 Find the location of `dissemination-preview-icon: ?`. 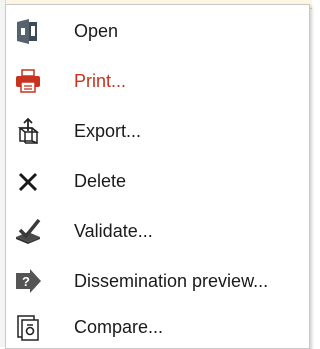

dissemination-preview-icon: ? is located at coordinates (28, 281).